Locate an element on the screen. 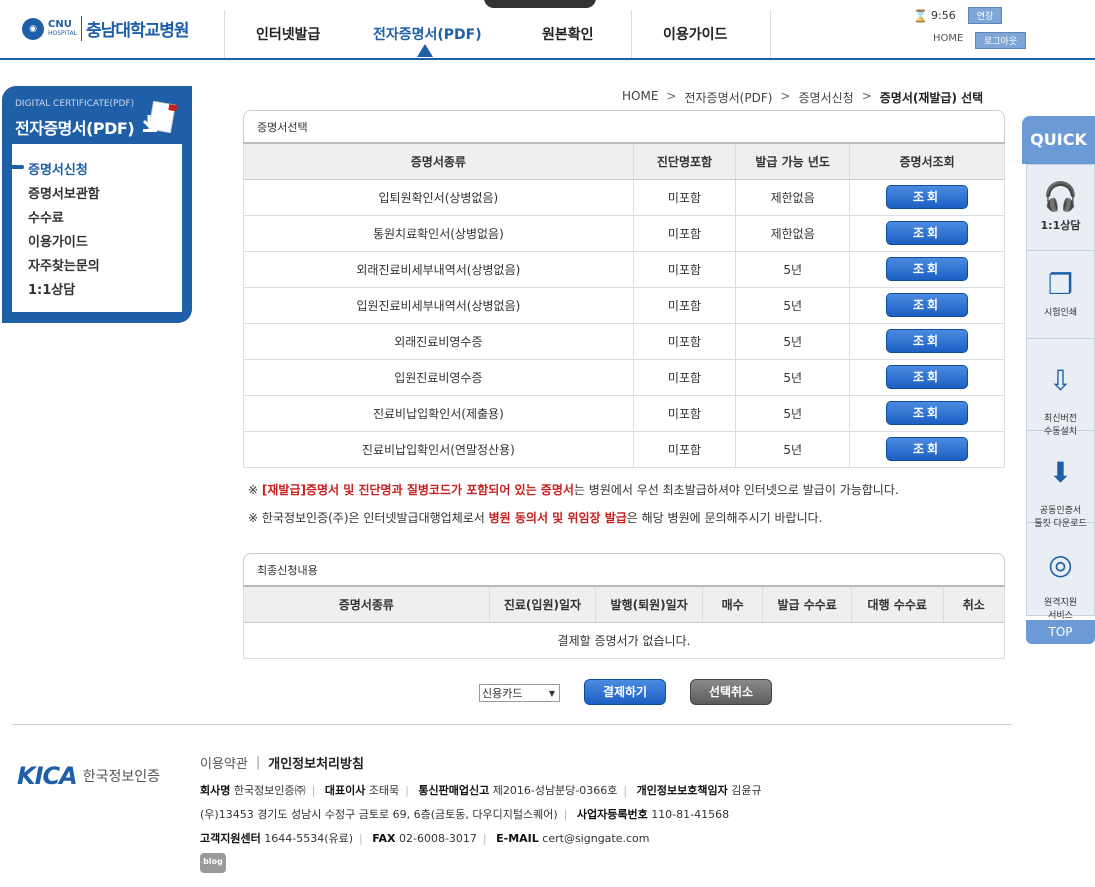  nav-guide: 이용가이드 is located at coordinates (695, 34).